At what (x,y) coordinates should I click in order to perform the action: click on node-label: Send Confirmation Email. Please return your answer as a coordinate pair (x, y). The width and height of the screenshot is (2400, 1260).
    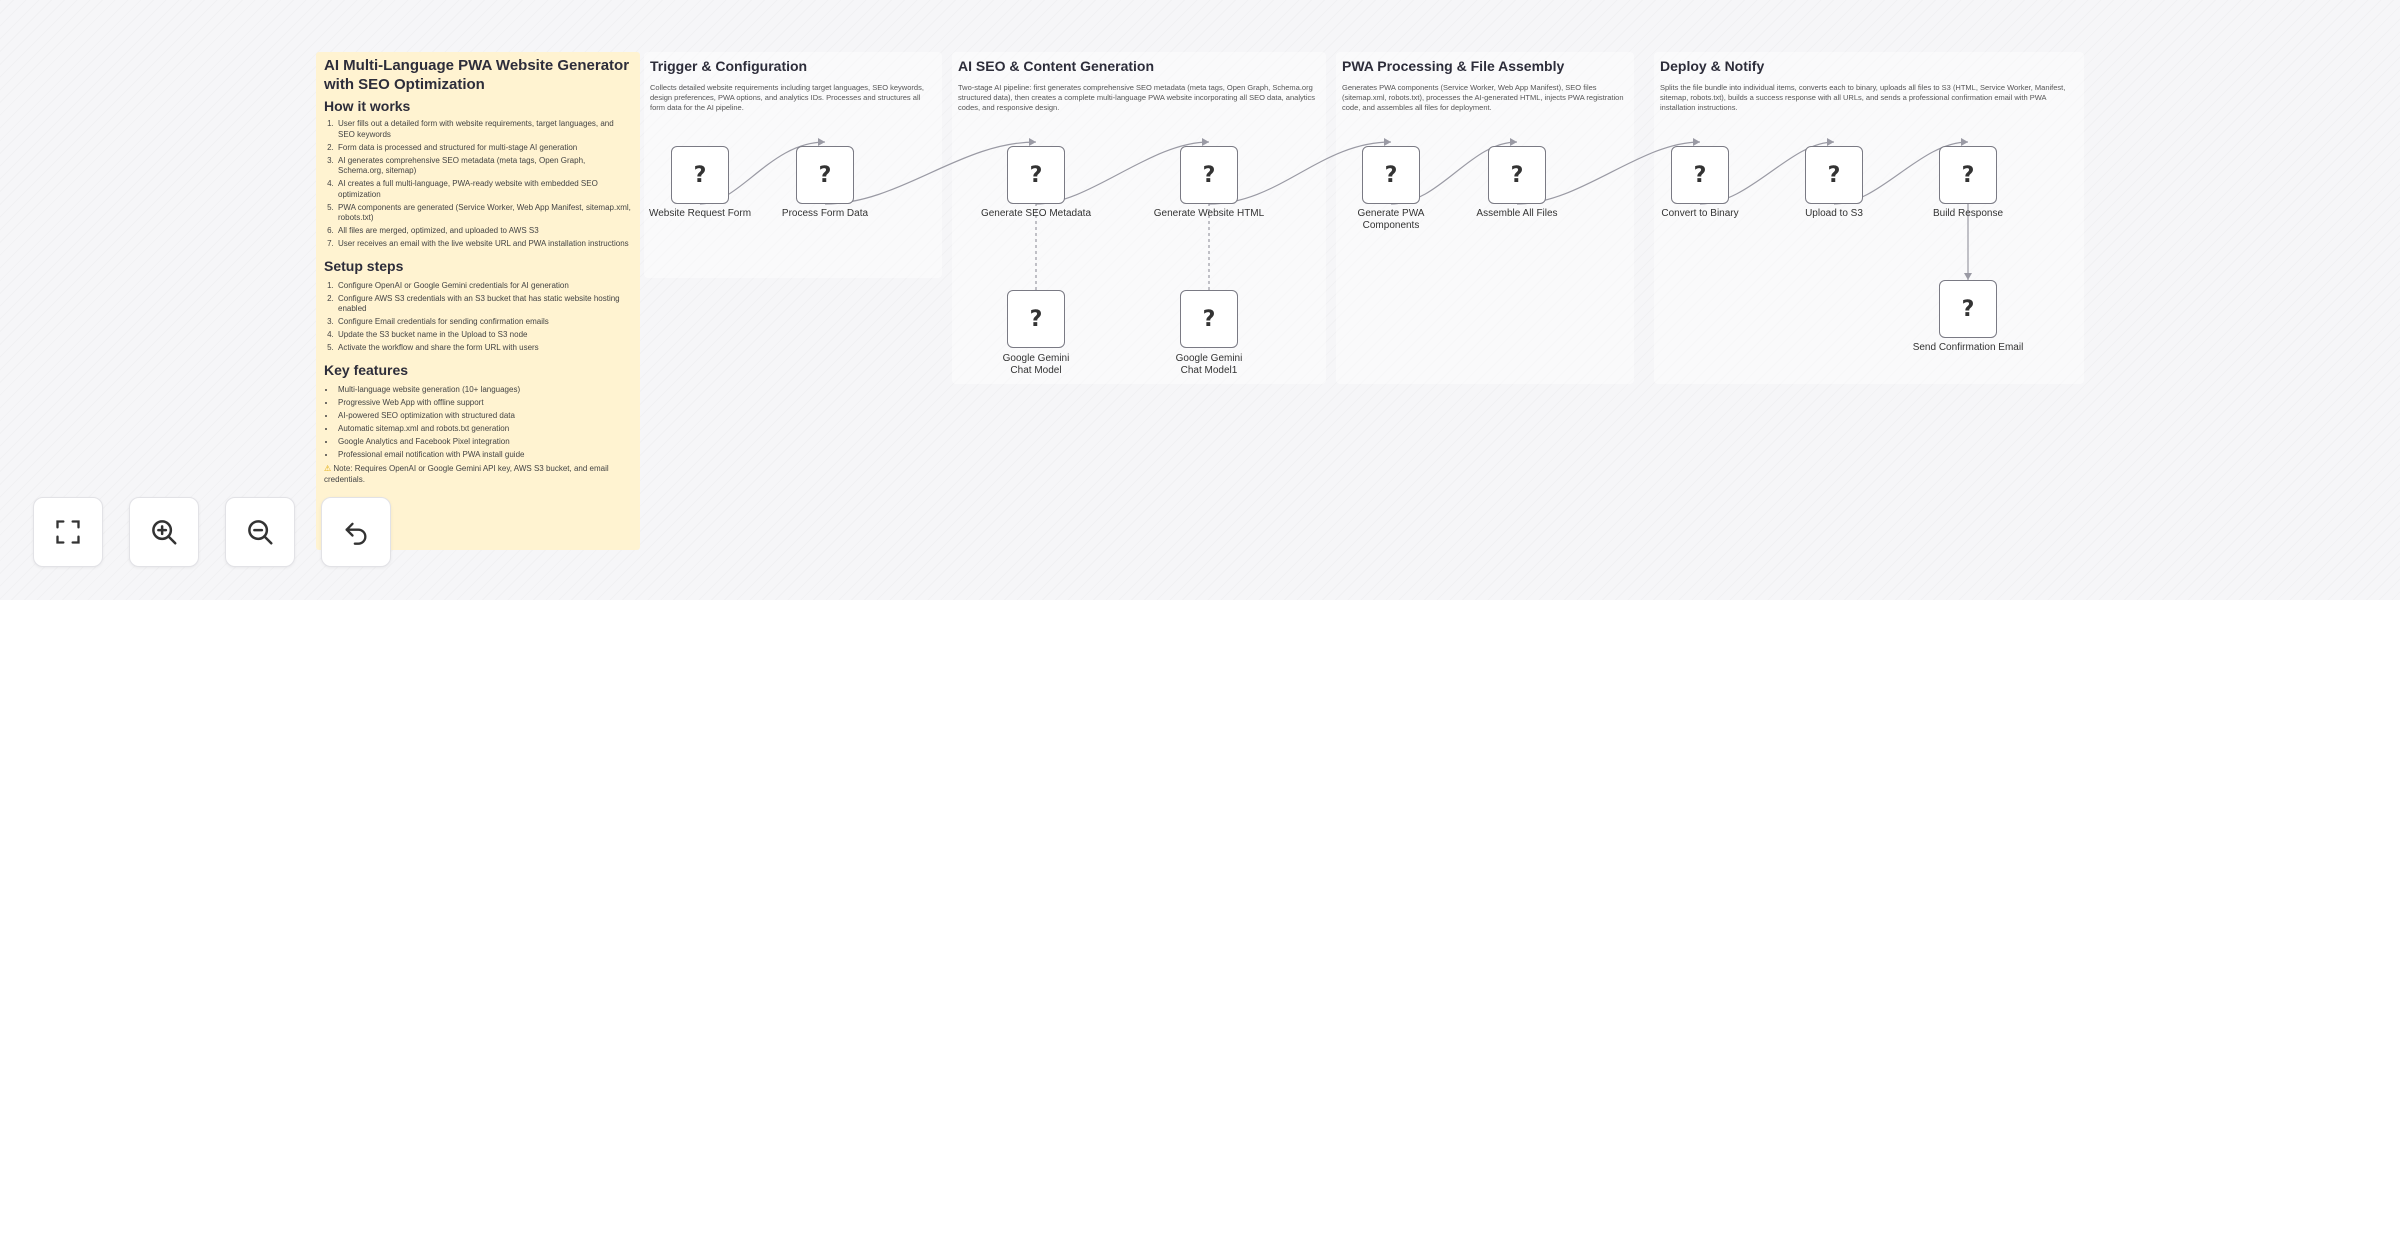
    Looking at the image, I should click on (1968, 347).